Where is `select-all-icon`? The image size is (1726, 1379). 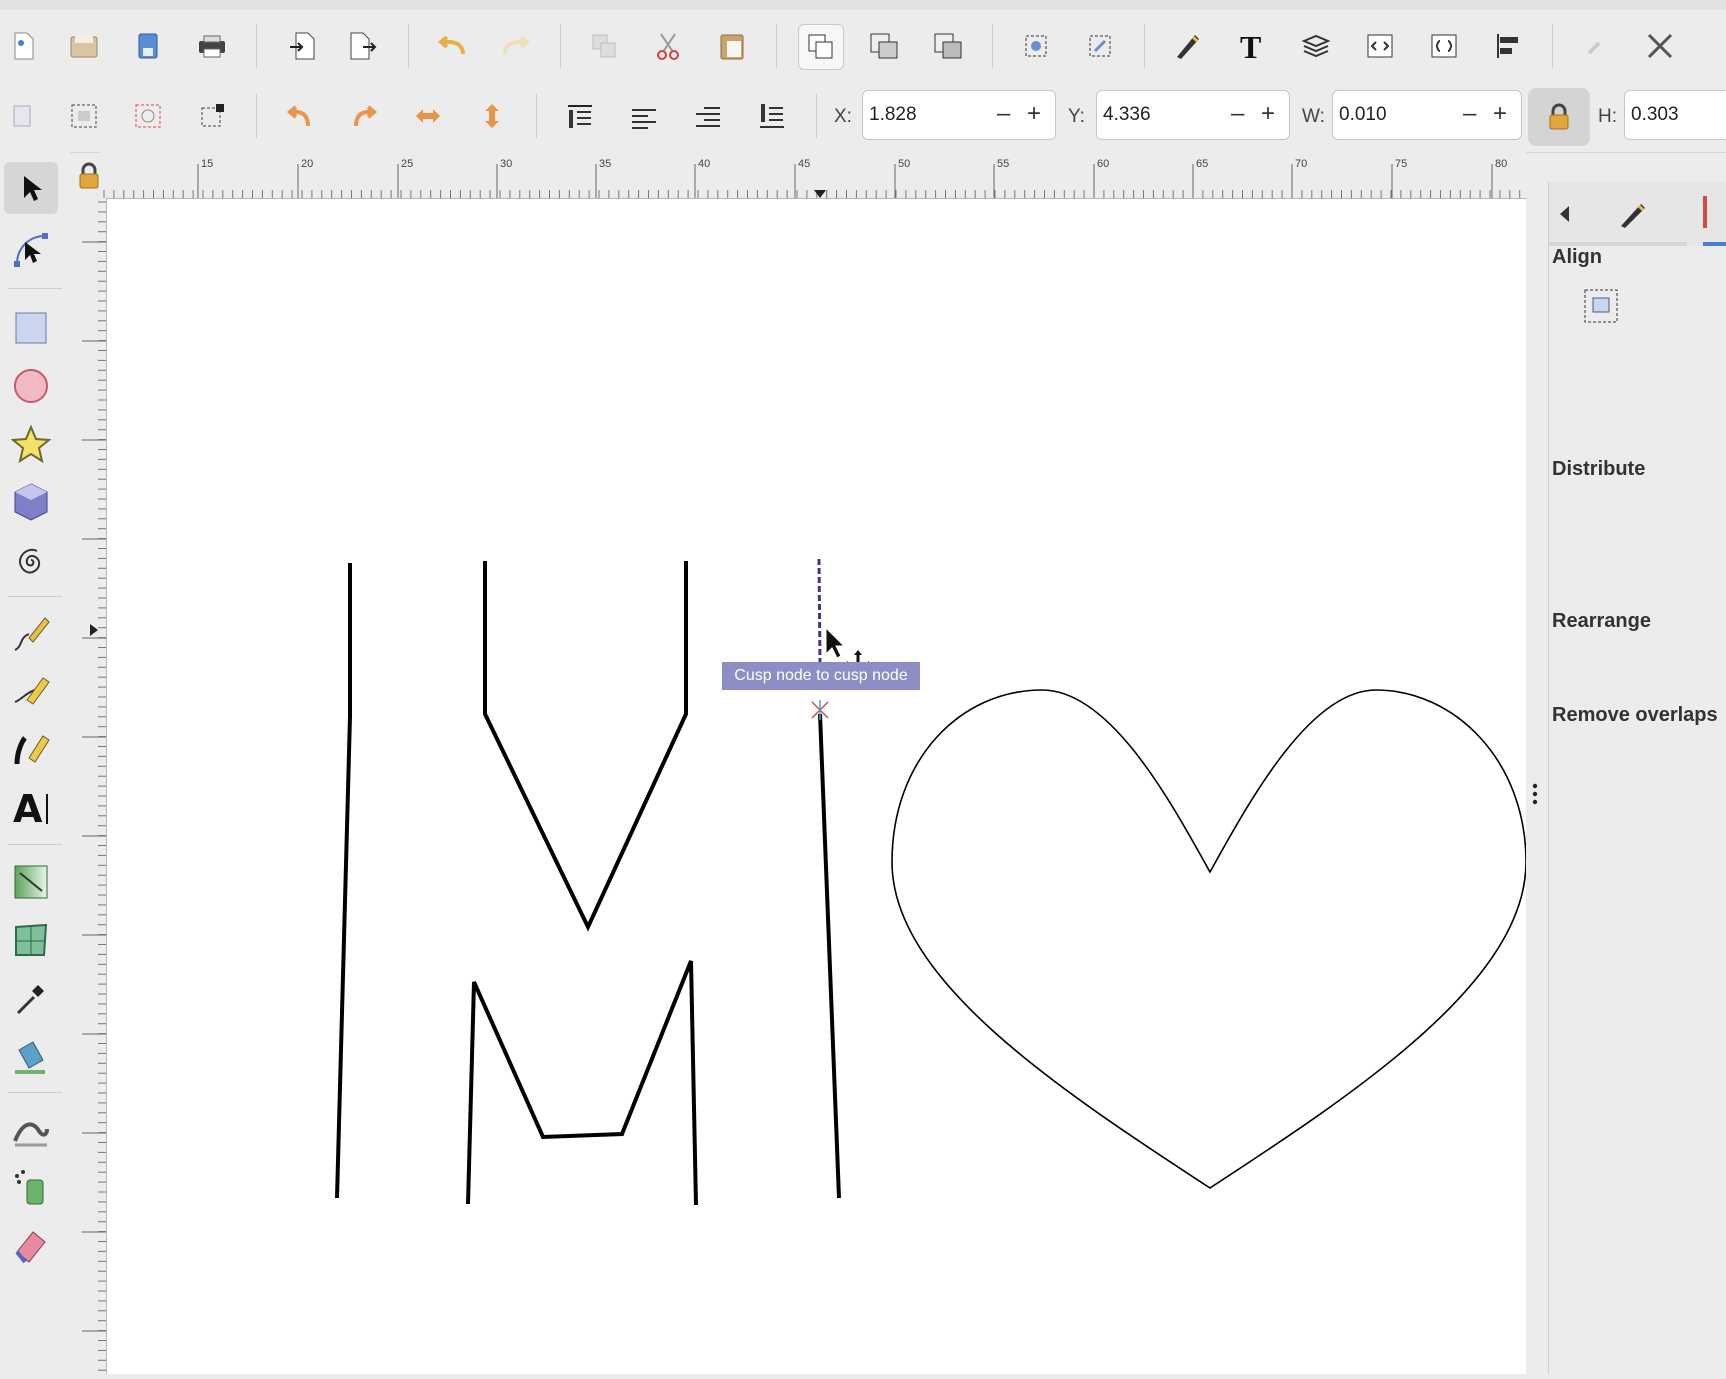
select-all-icon is located at coordinates (22, 116).